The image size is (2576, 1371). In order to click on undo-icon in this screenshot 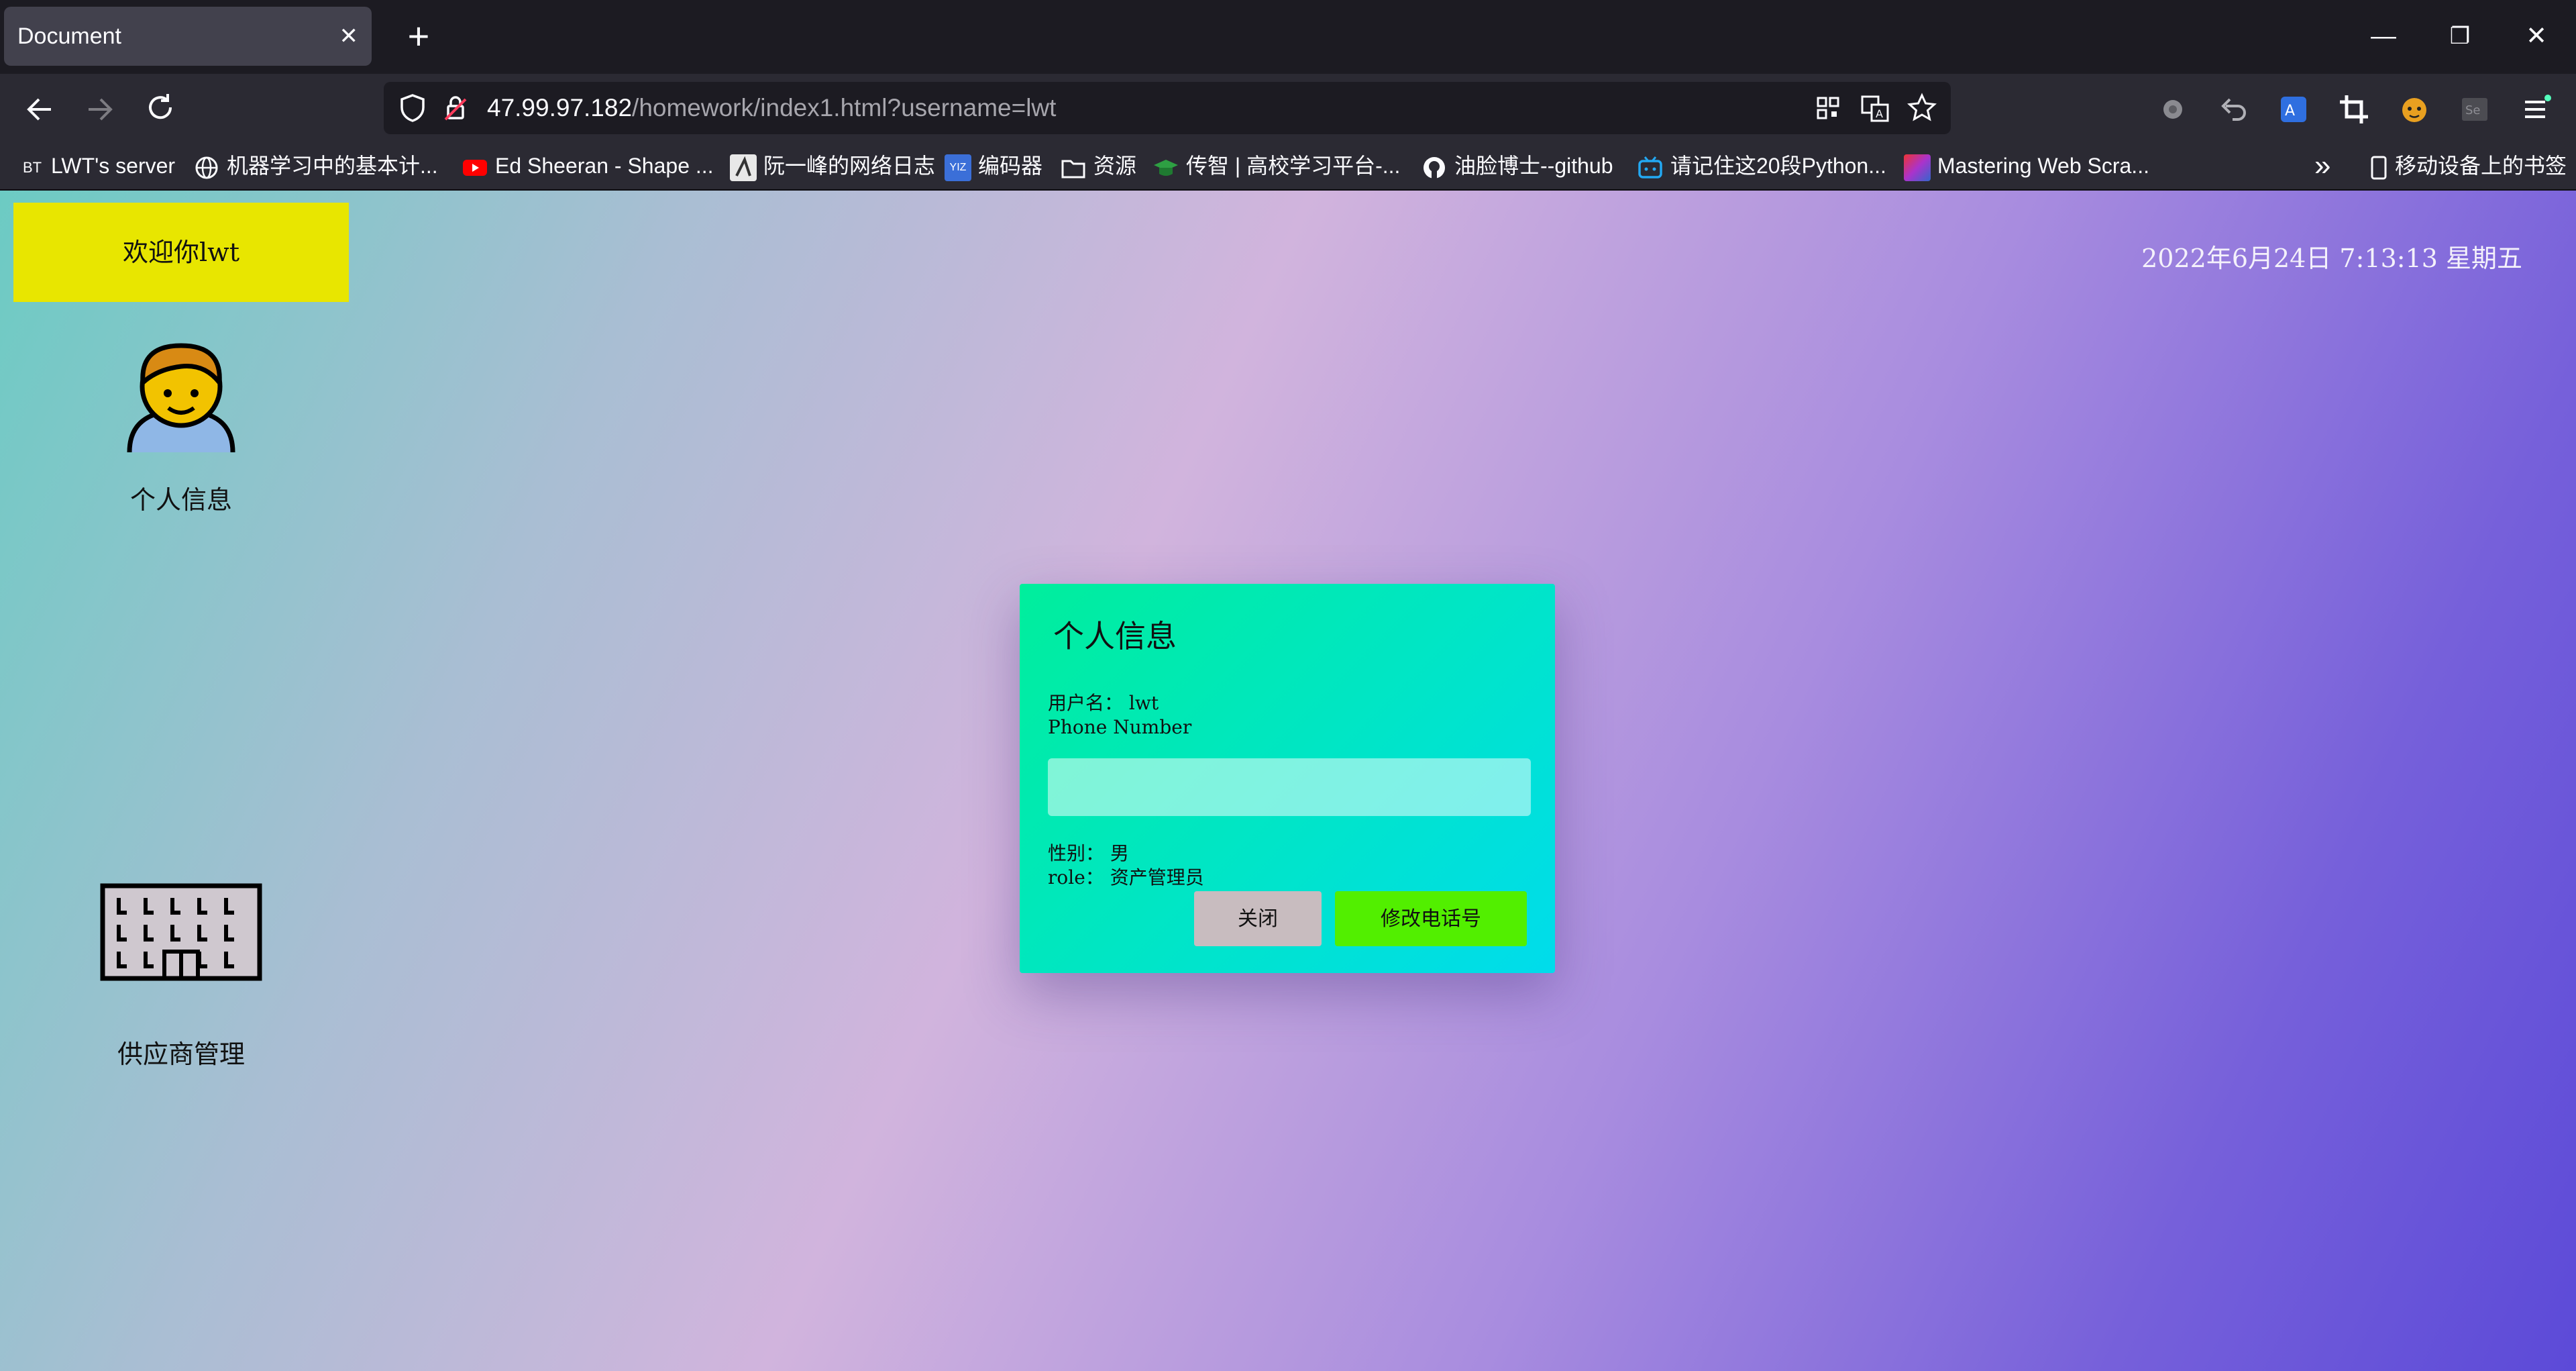, I will do `click(2233, 109)`.